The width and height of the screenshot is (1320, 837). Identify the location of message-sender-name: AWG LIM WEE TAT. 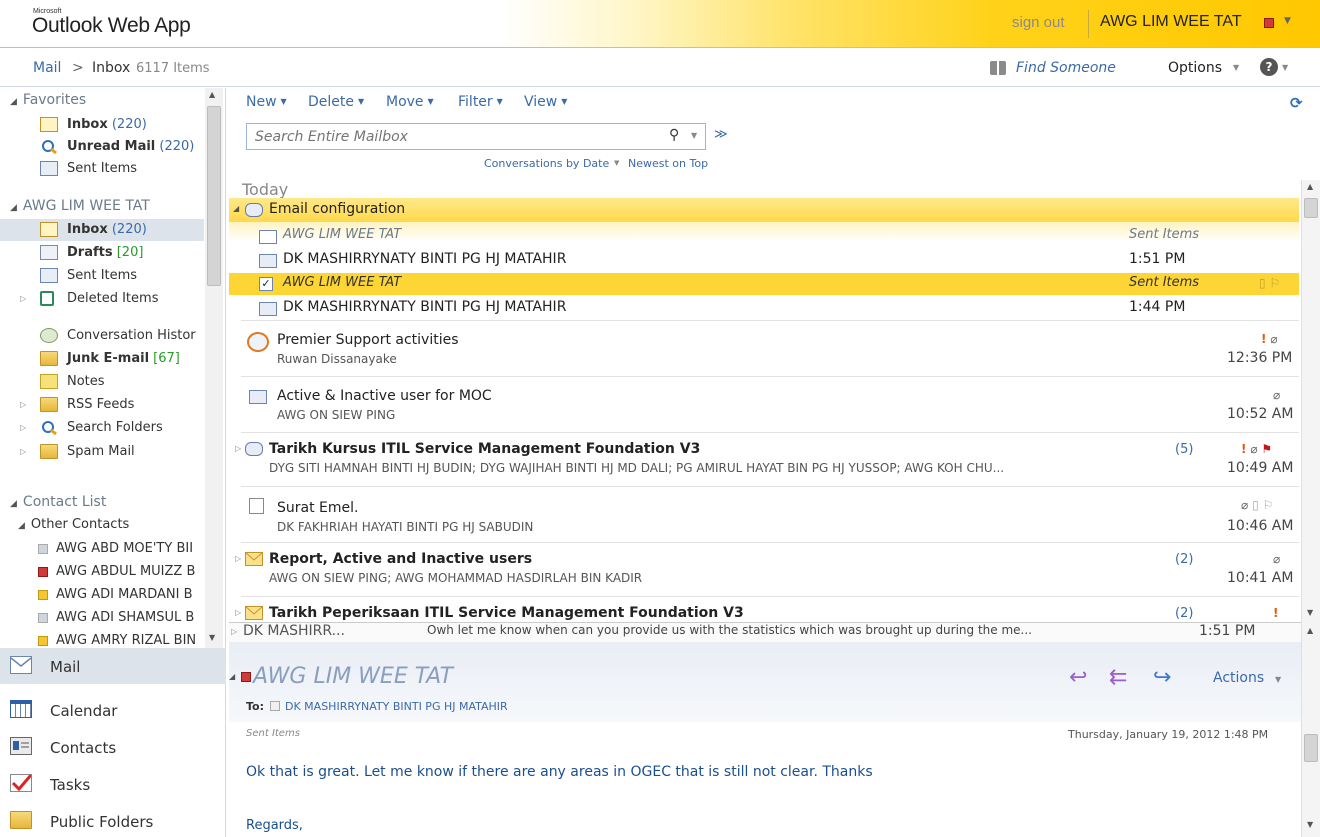
(353, 676).